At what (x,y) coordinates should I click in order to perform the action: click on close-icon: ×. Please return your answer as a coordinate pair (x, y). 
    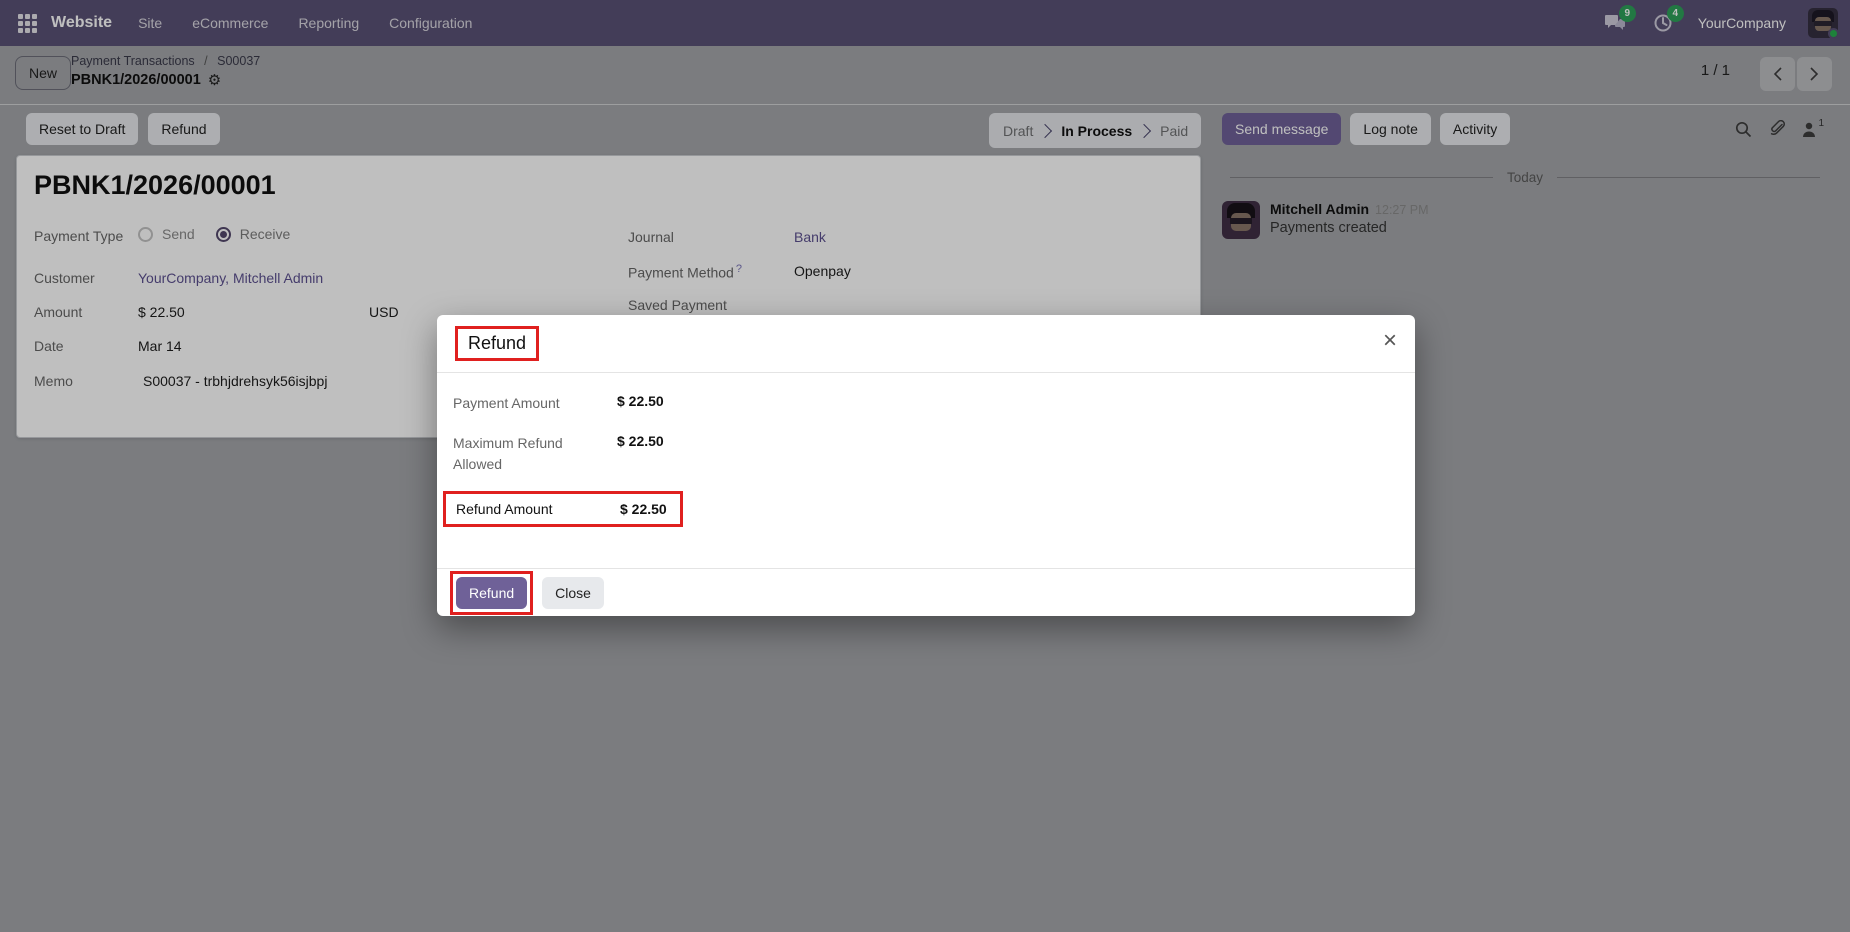
    Looking at the image, I should click on (1390, 341).